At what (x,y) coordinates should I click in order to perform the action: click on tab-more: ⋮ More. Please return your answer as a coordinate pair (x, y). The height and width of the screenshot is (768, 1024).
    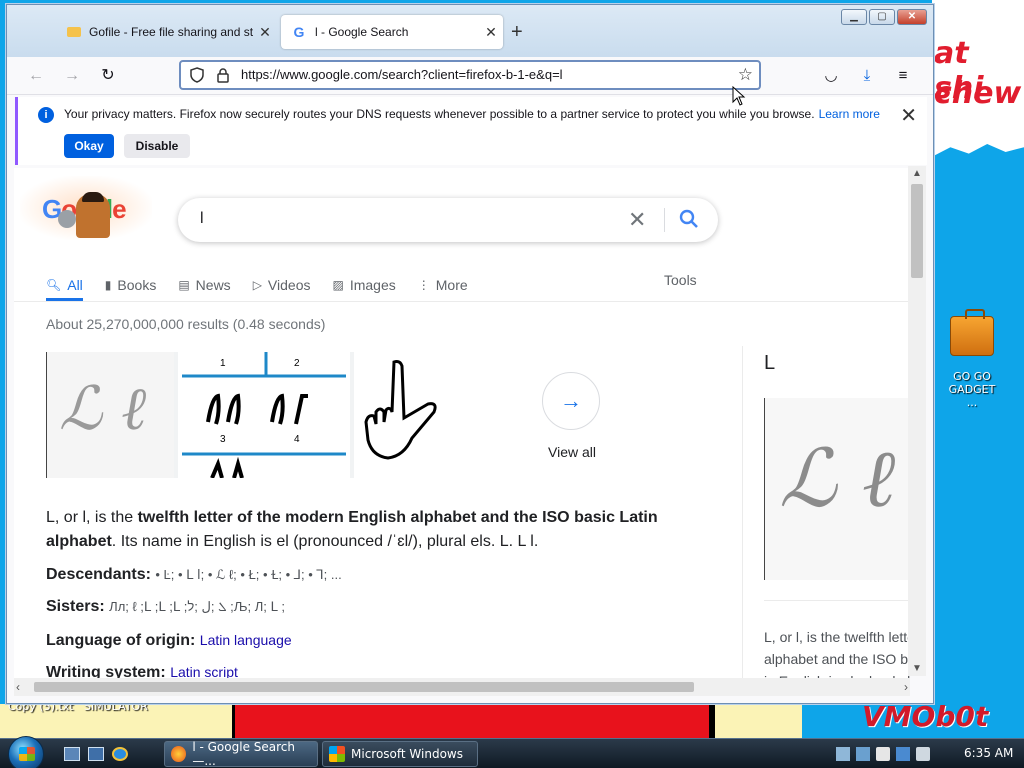
    Looking at the image, I should click on (443, 285).